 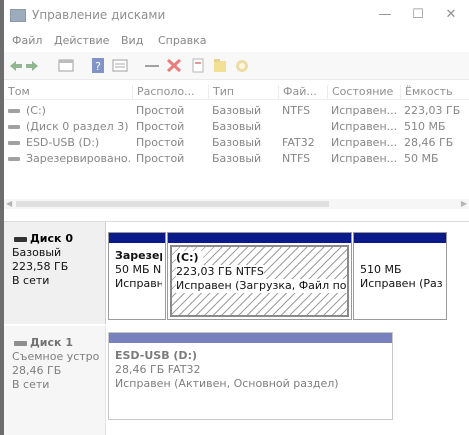 I want to click on minimize-button: —, so click(x=385, y=15).